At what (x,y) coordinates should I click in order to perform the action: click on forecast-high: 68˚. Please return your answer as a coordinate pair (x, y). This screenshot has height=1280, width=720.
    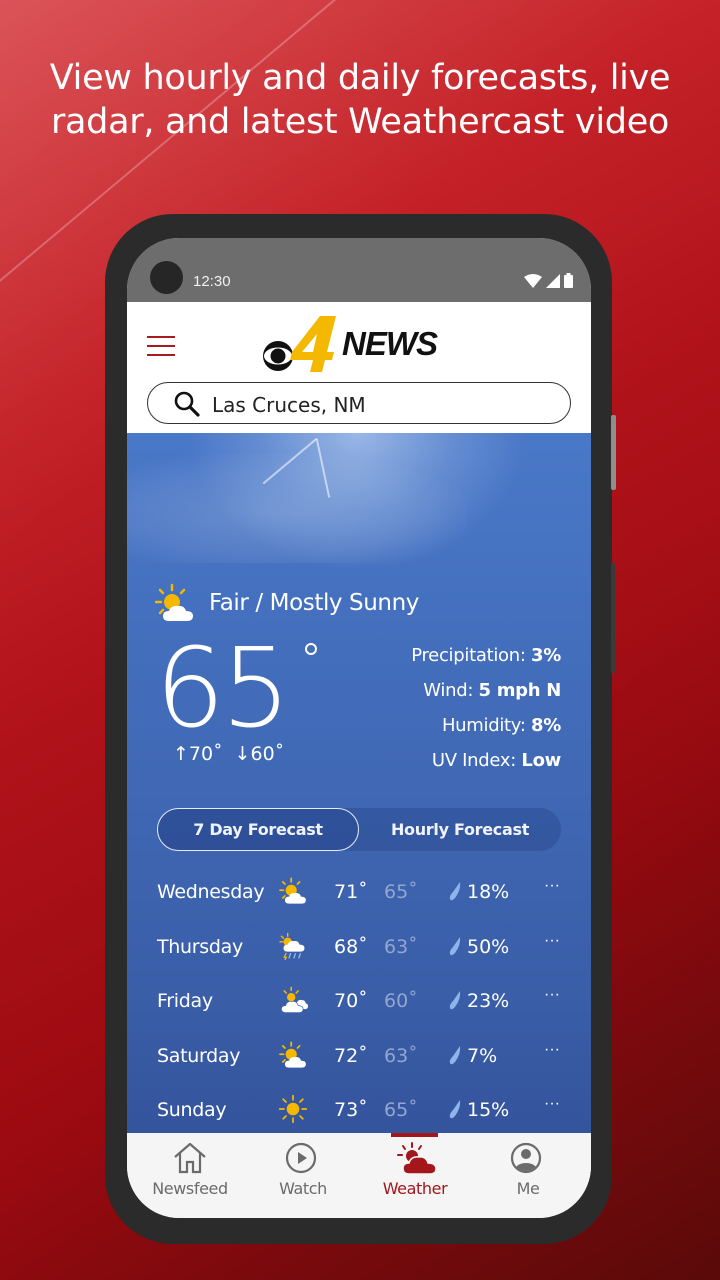
    Looking at the image, I should click on (351, 946).